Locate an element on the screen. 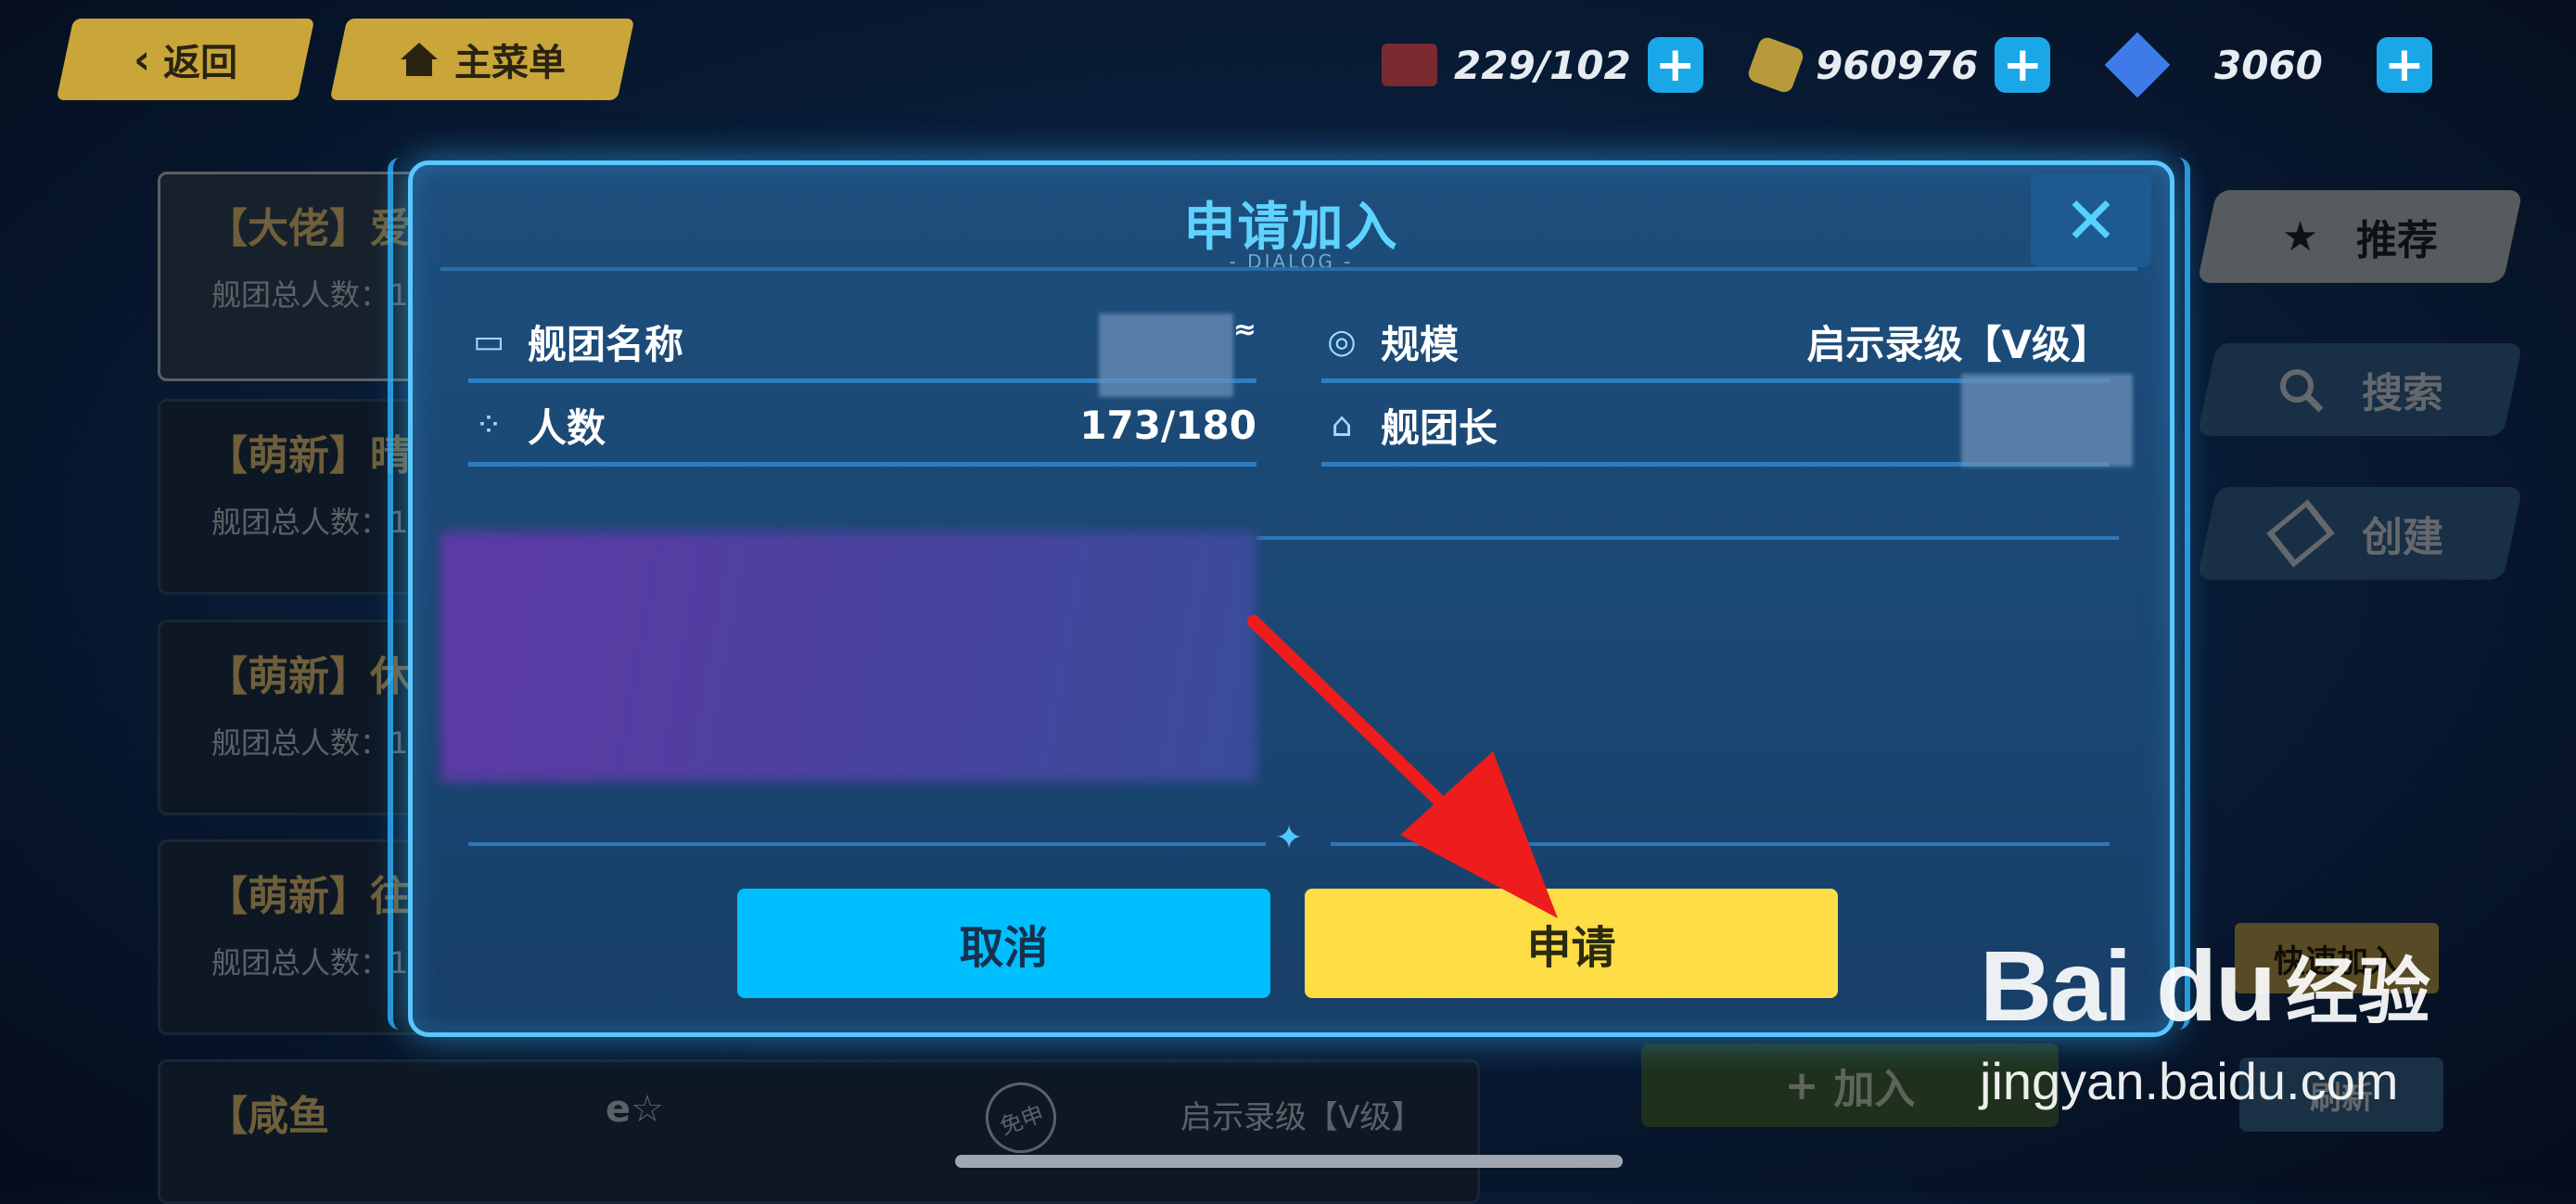  plus-icon: + is located at coordinates (1801, 1085).